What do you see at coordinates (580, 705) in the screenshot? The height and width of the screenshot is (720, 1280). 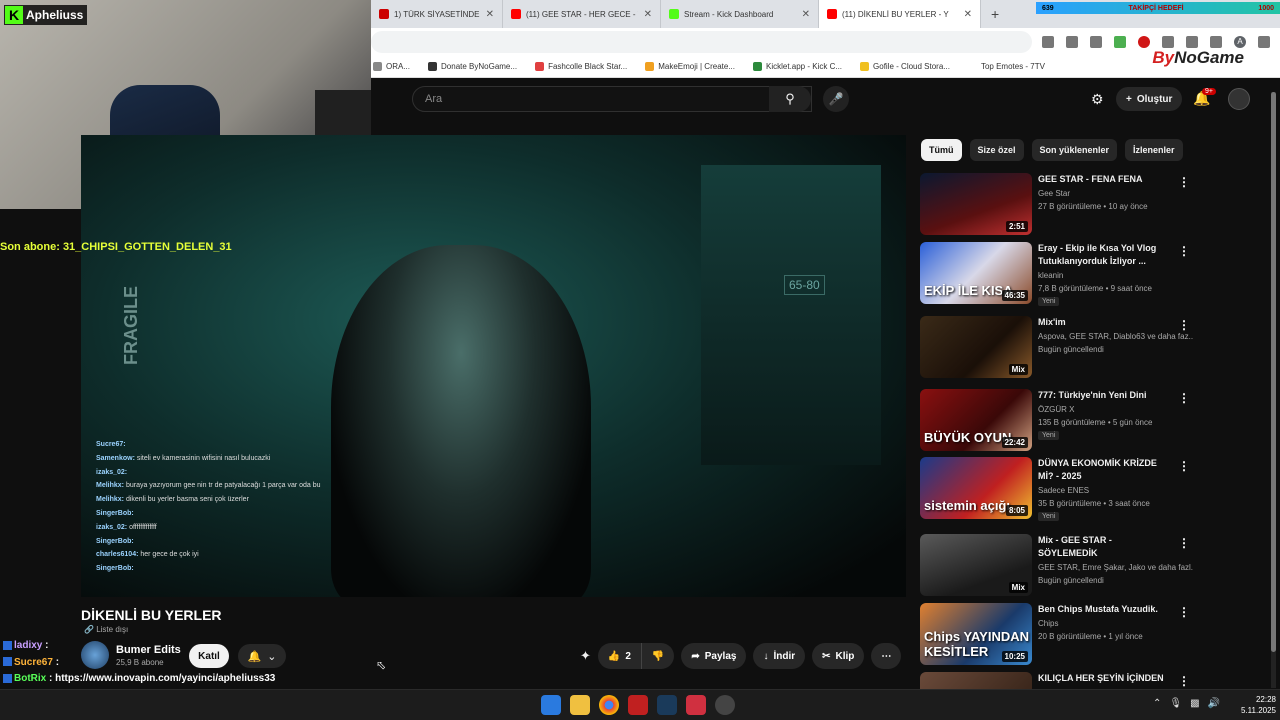 I see `file-explorer-icon` at bounding box center [580, 705].